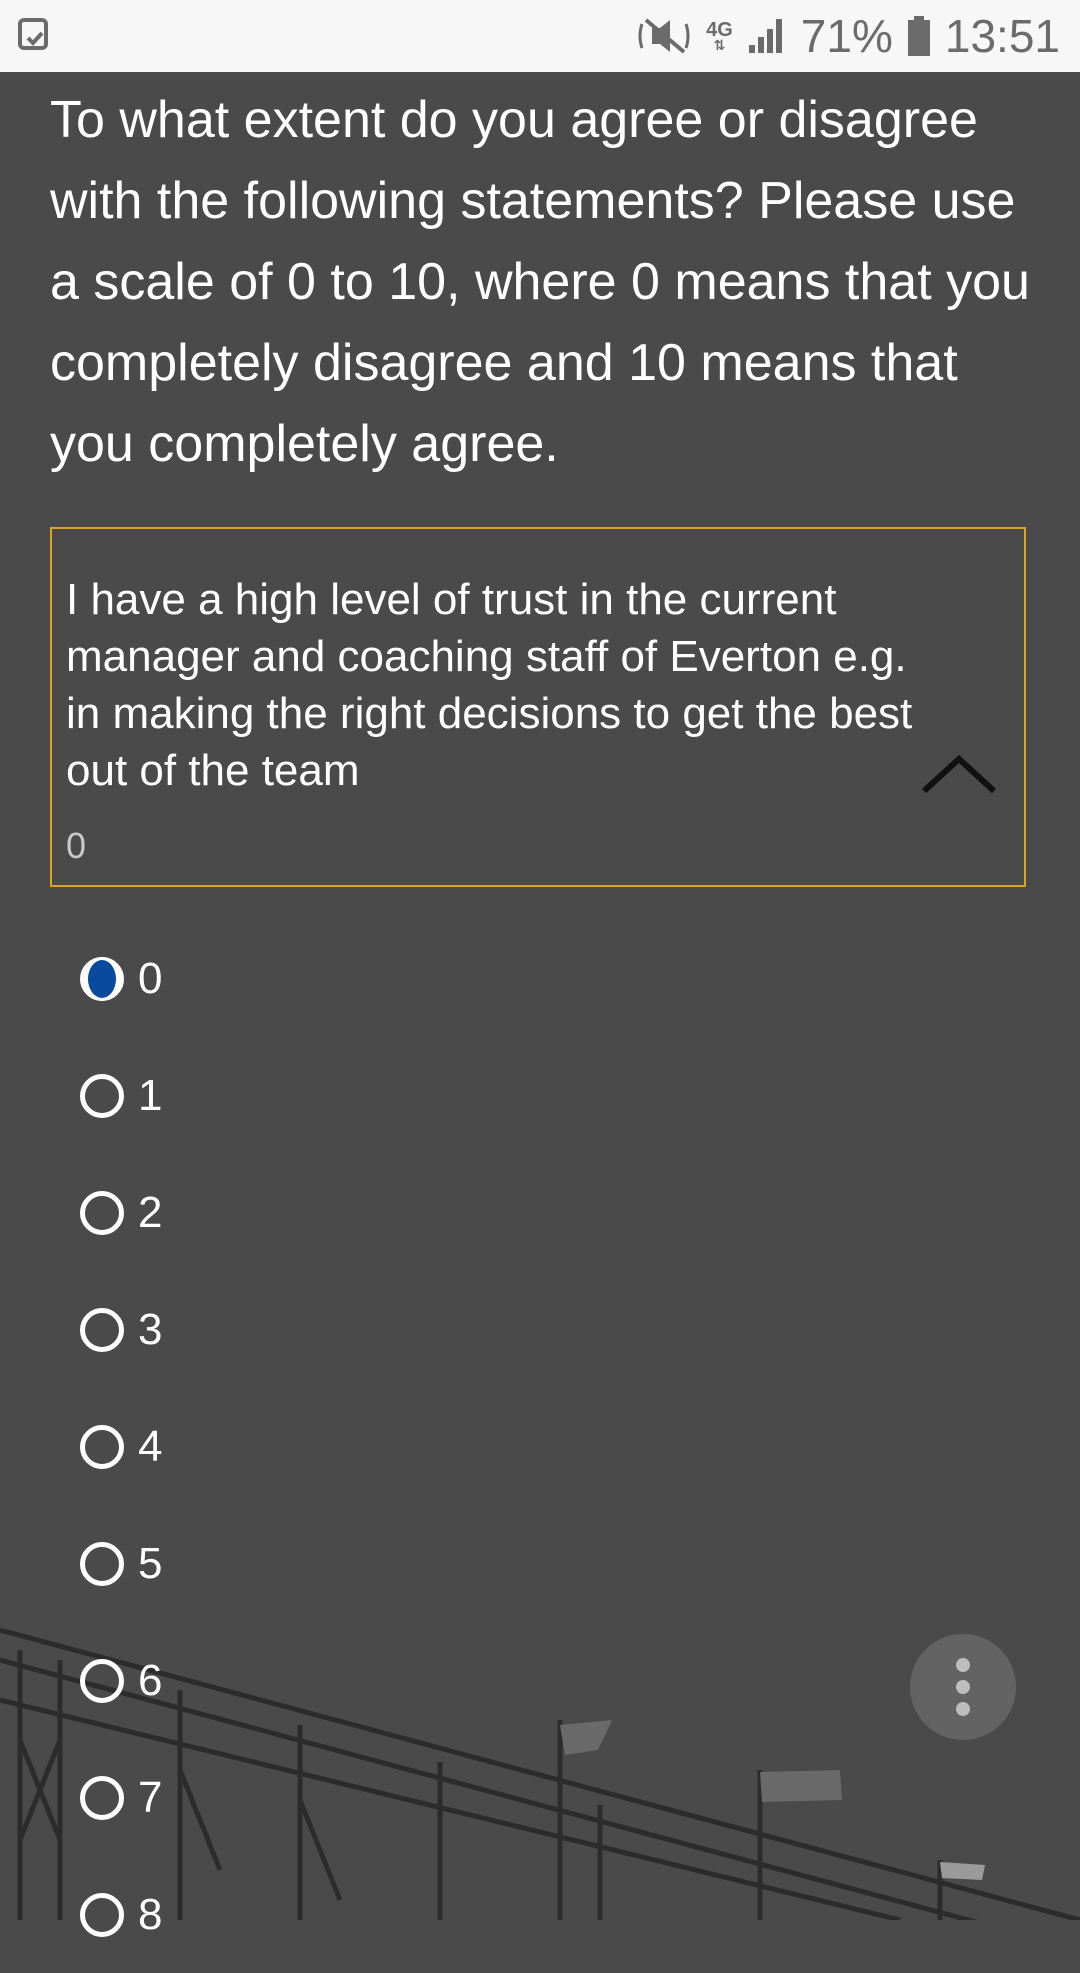 The image size is (1080, 1973). Describe the element at coordinates (102, 978) in the screenshot. I see `radio-button-selected` at that location.